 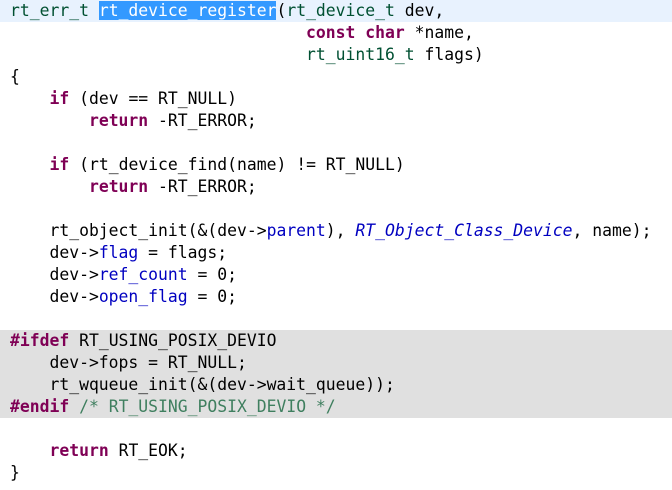 I want to click on code-token: }, so click(x=15, y=472).